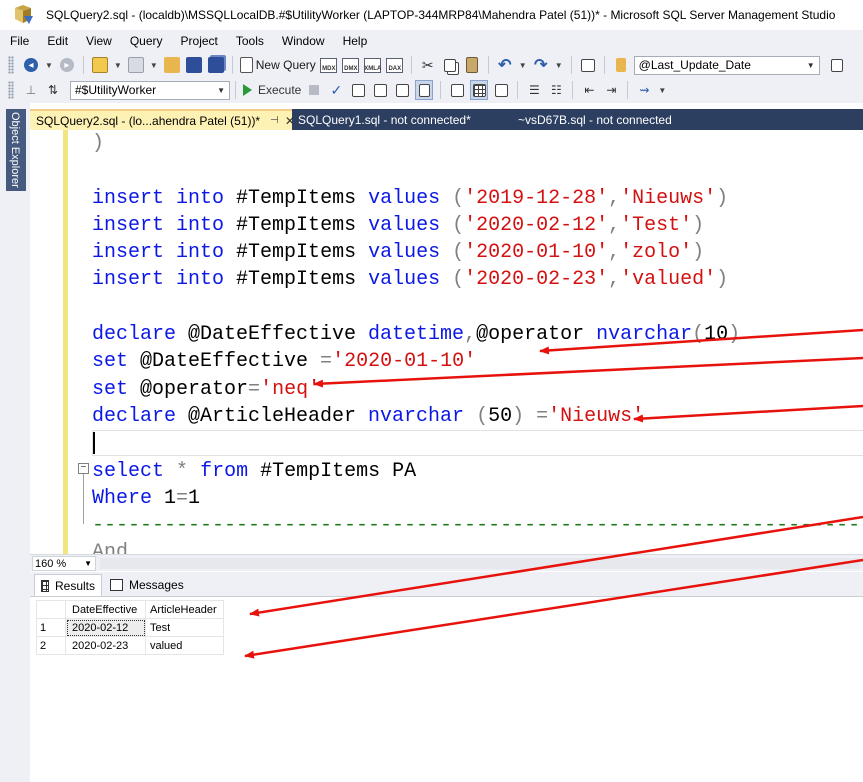 This screenshot has width=863, height=782. What do you see at coordinates (105, 627) in the screenshot?
I see `table-cell: 2020-02-12` at bounding box center [105, 627].